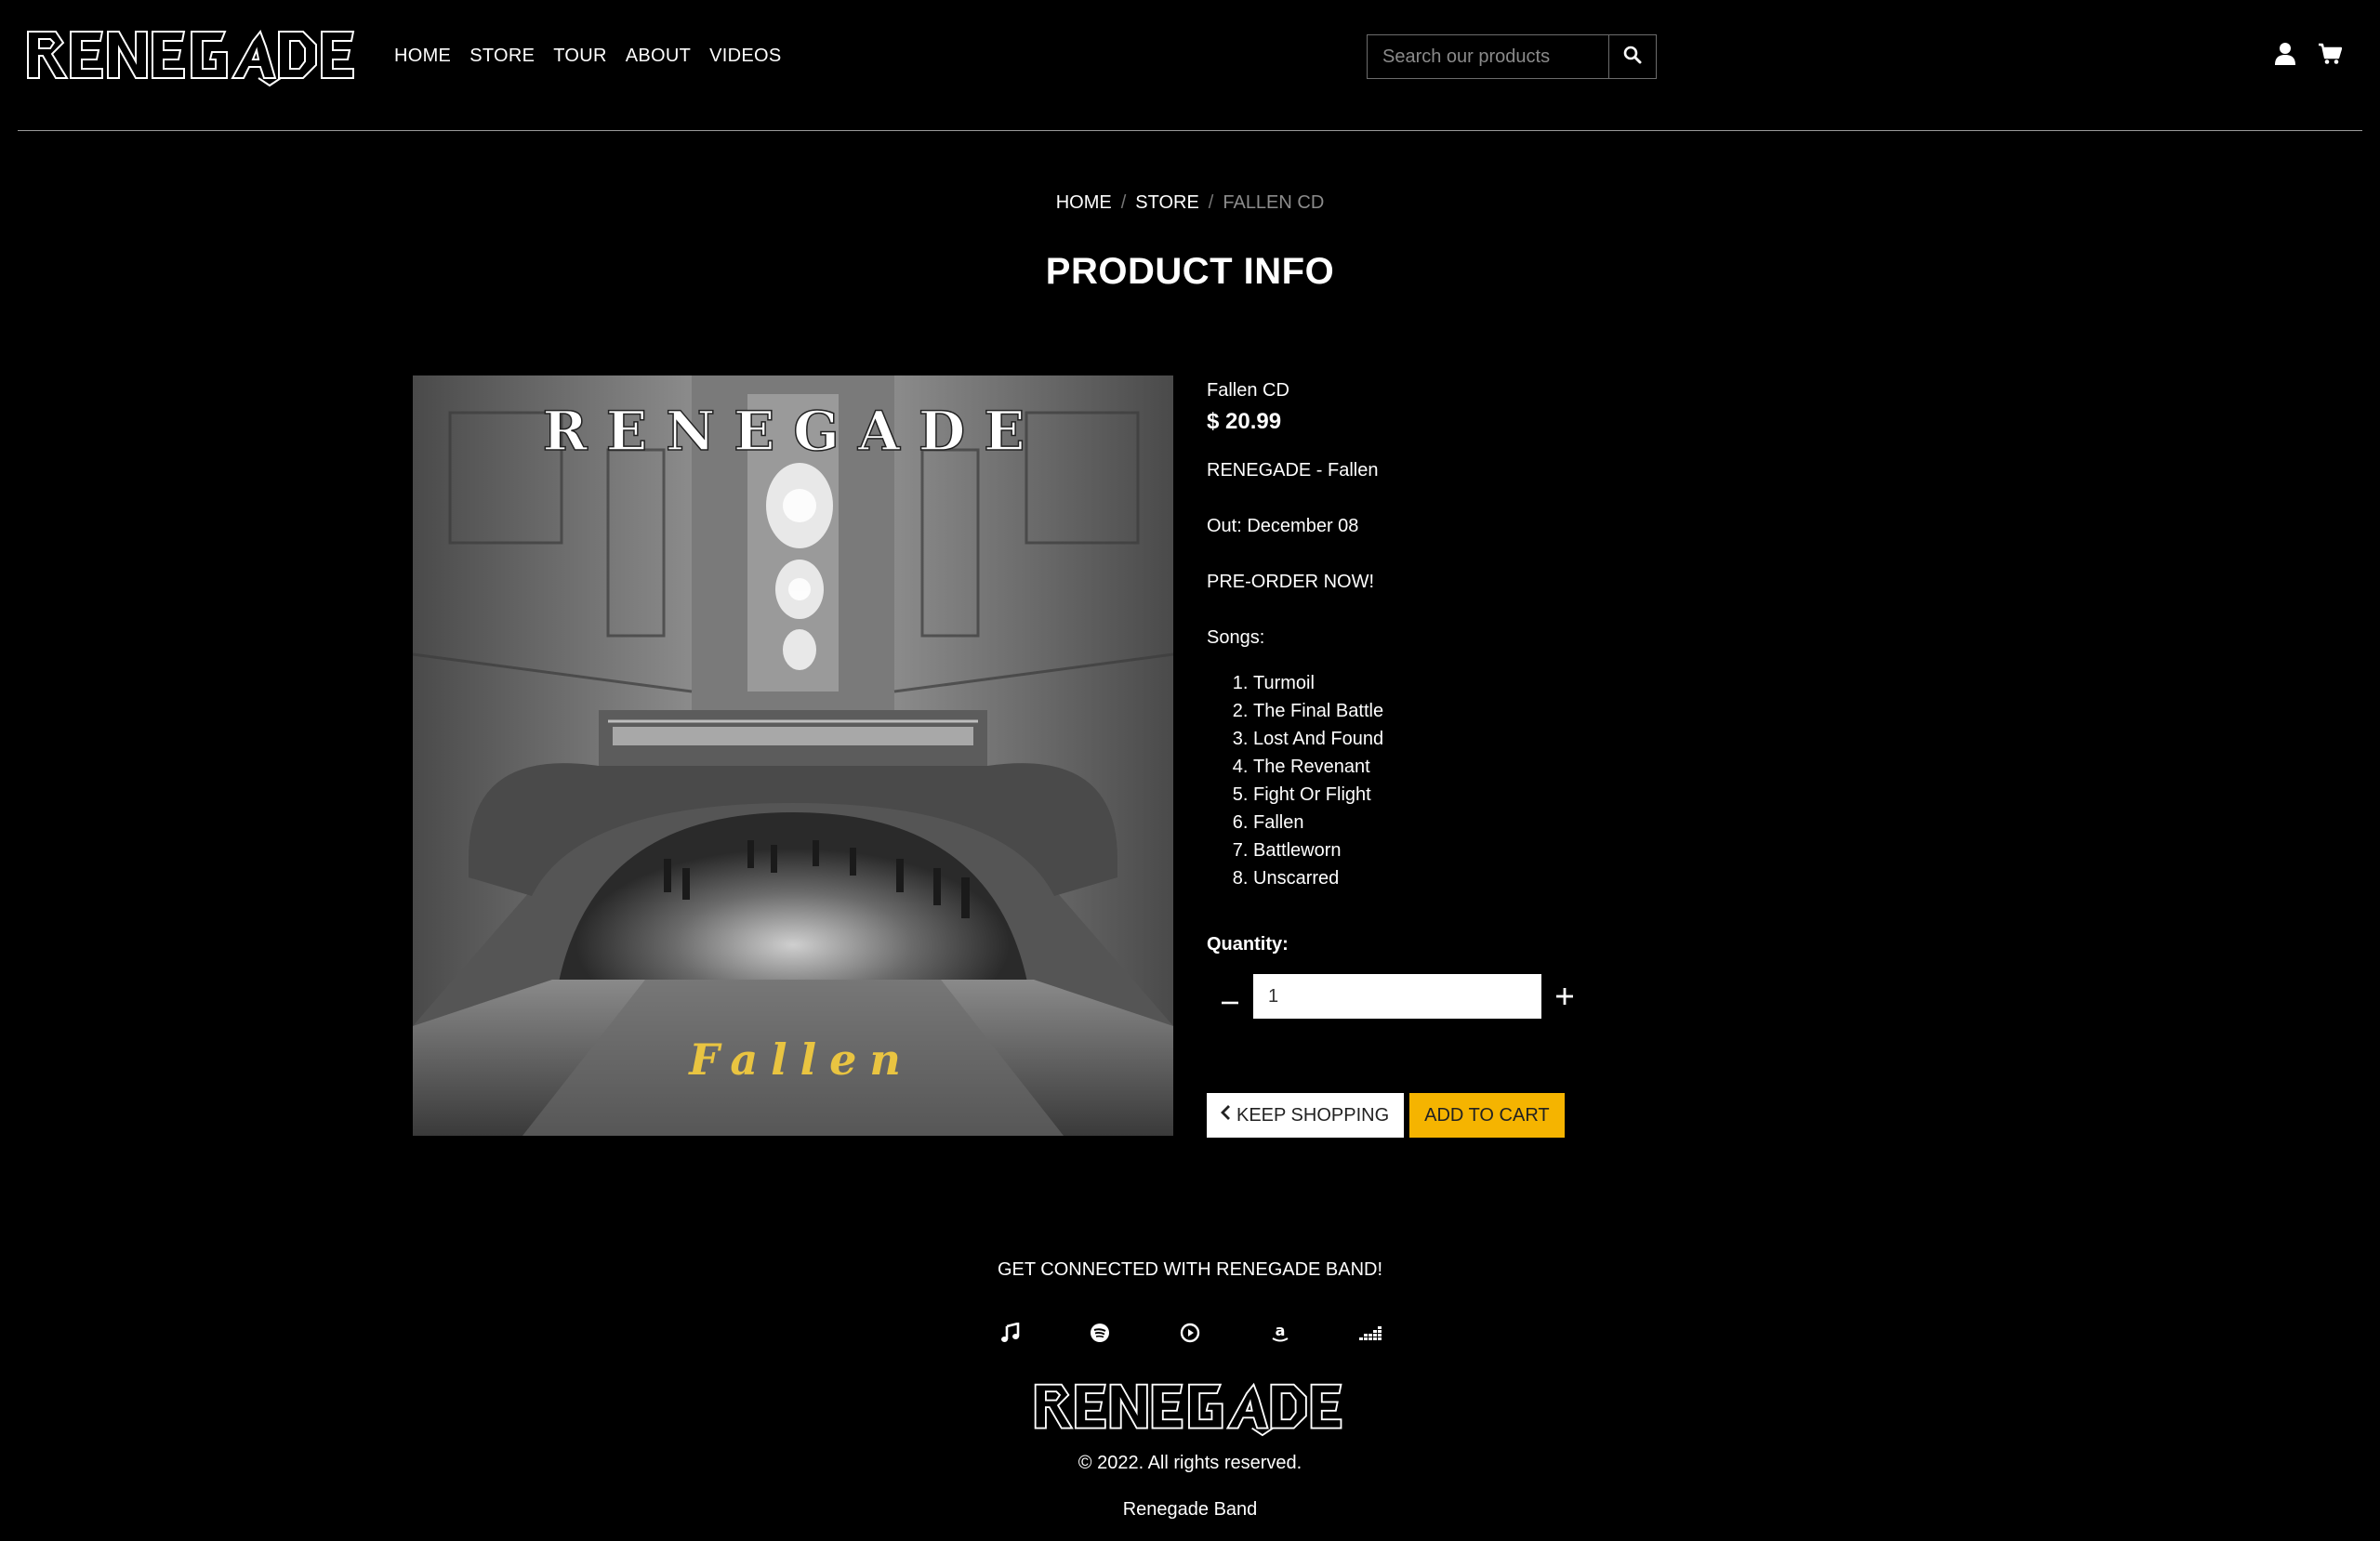 Image resolution: width=2380 pixels, height=1541 pixels. Describe the element at coordinates (1462, 795) in the screenshot. I see `list-item: Fight Or Flight` at that location.